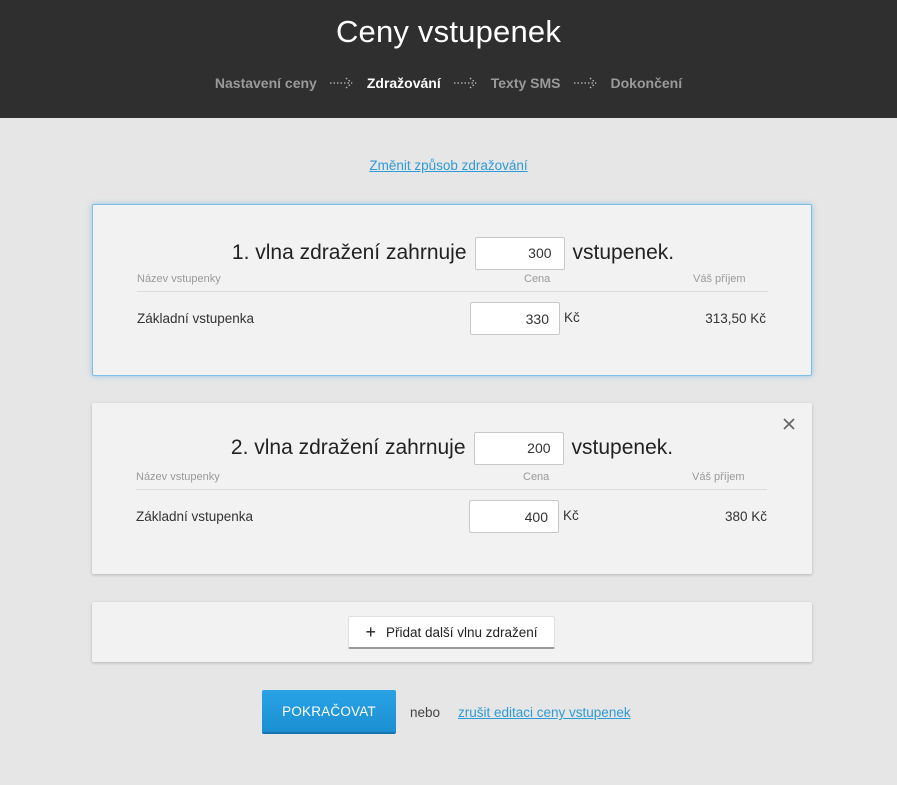 This screenshot has height=785, width=897. Describe the element at coordinates (544, 712) in the screenshot. I see `cancel-edit-link: zrušit editaci ceny vstupenek` at that location.